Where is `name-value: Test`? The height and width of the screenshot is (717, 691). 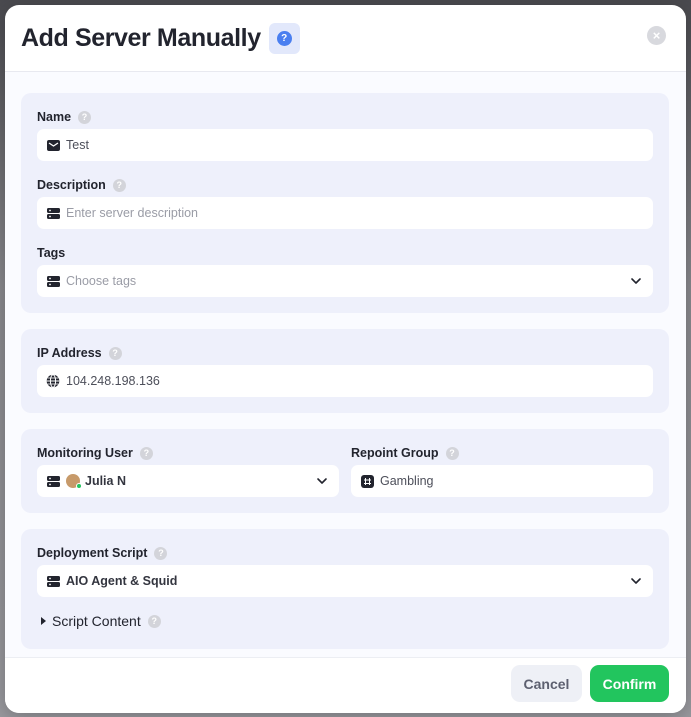 name-value: Test is located at coordinates (77, 145).